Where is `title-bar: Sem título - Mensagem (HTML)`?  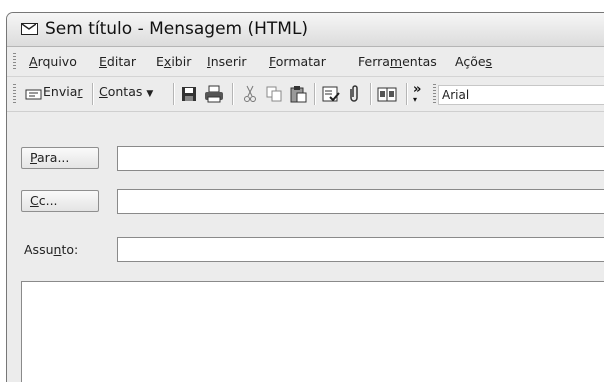
title-bar: Sem título - Mensagem (HTML) is located at coordinates (305, 30).